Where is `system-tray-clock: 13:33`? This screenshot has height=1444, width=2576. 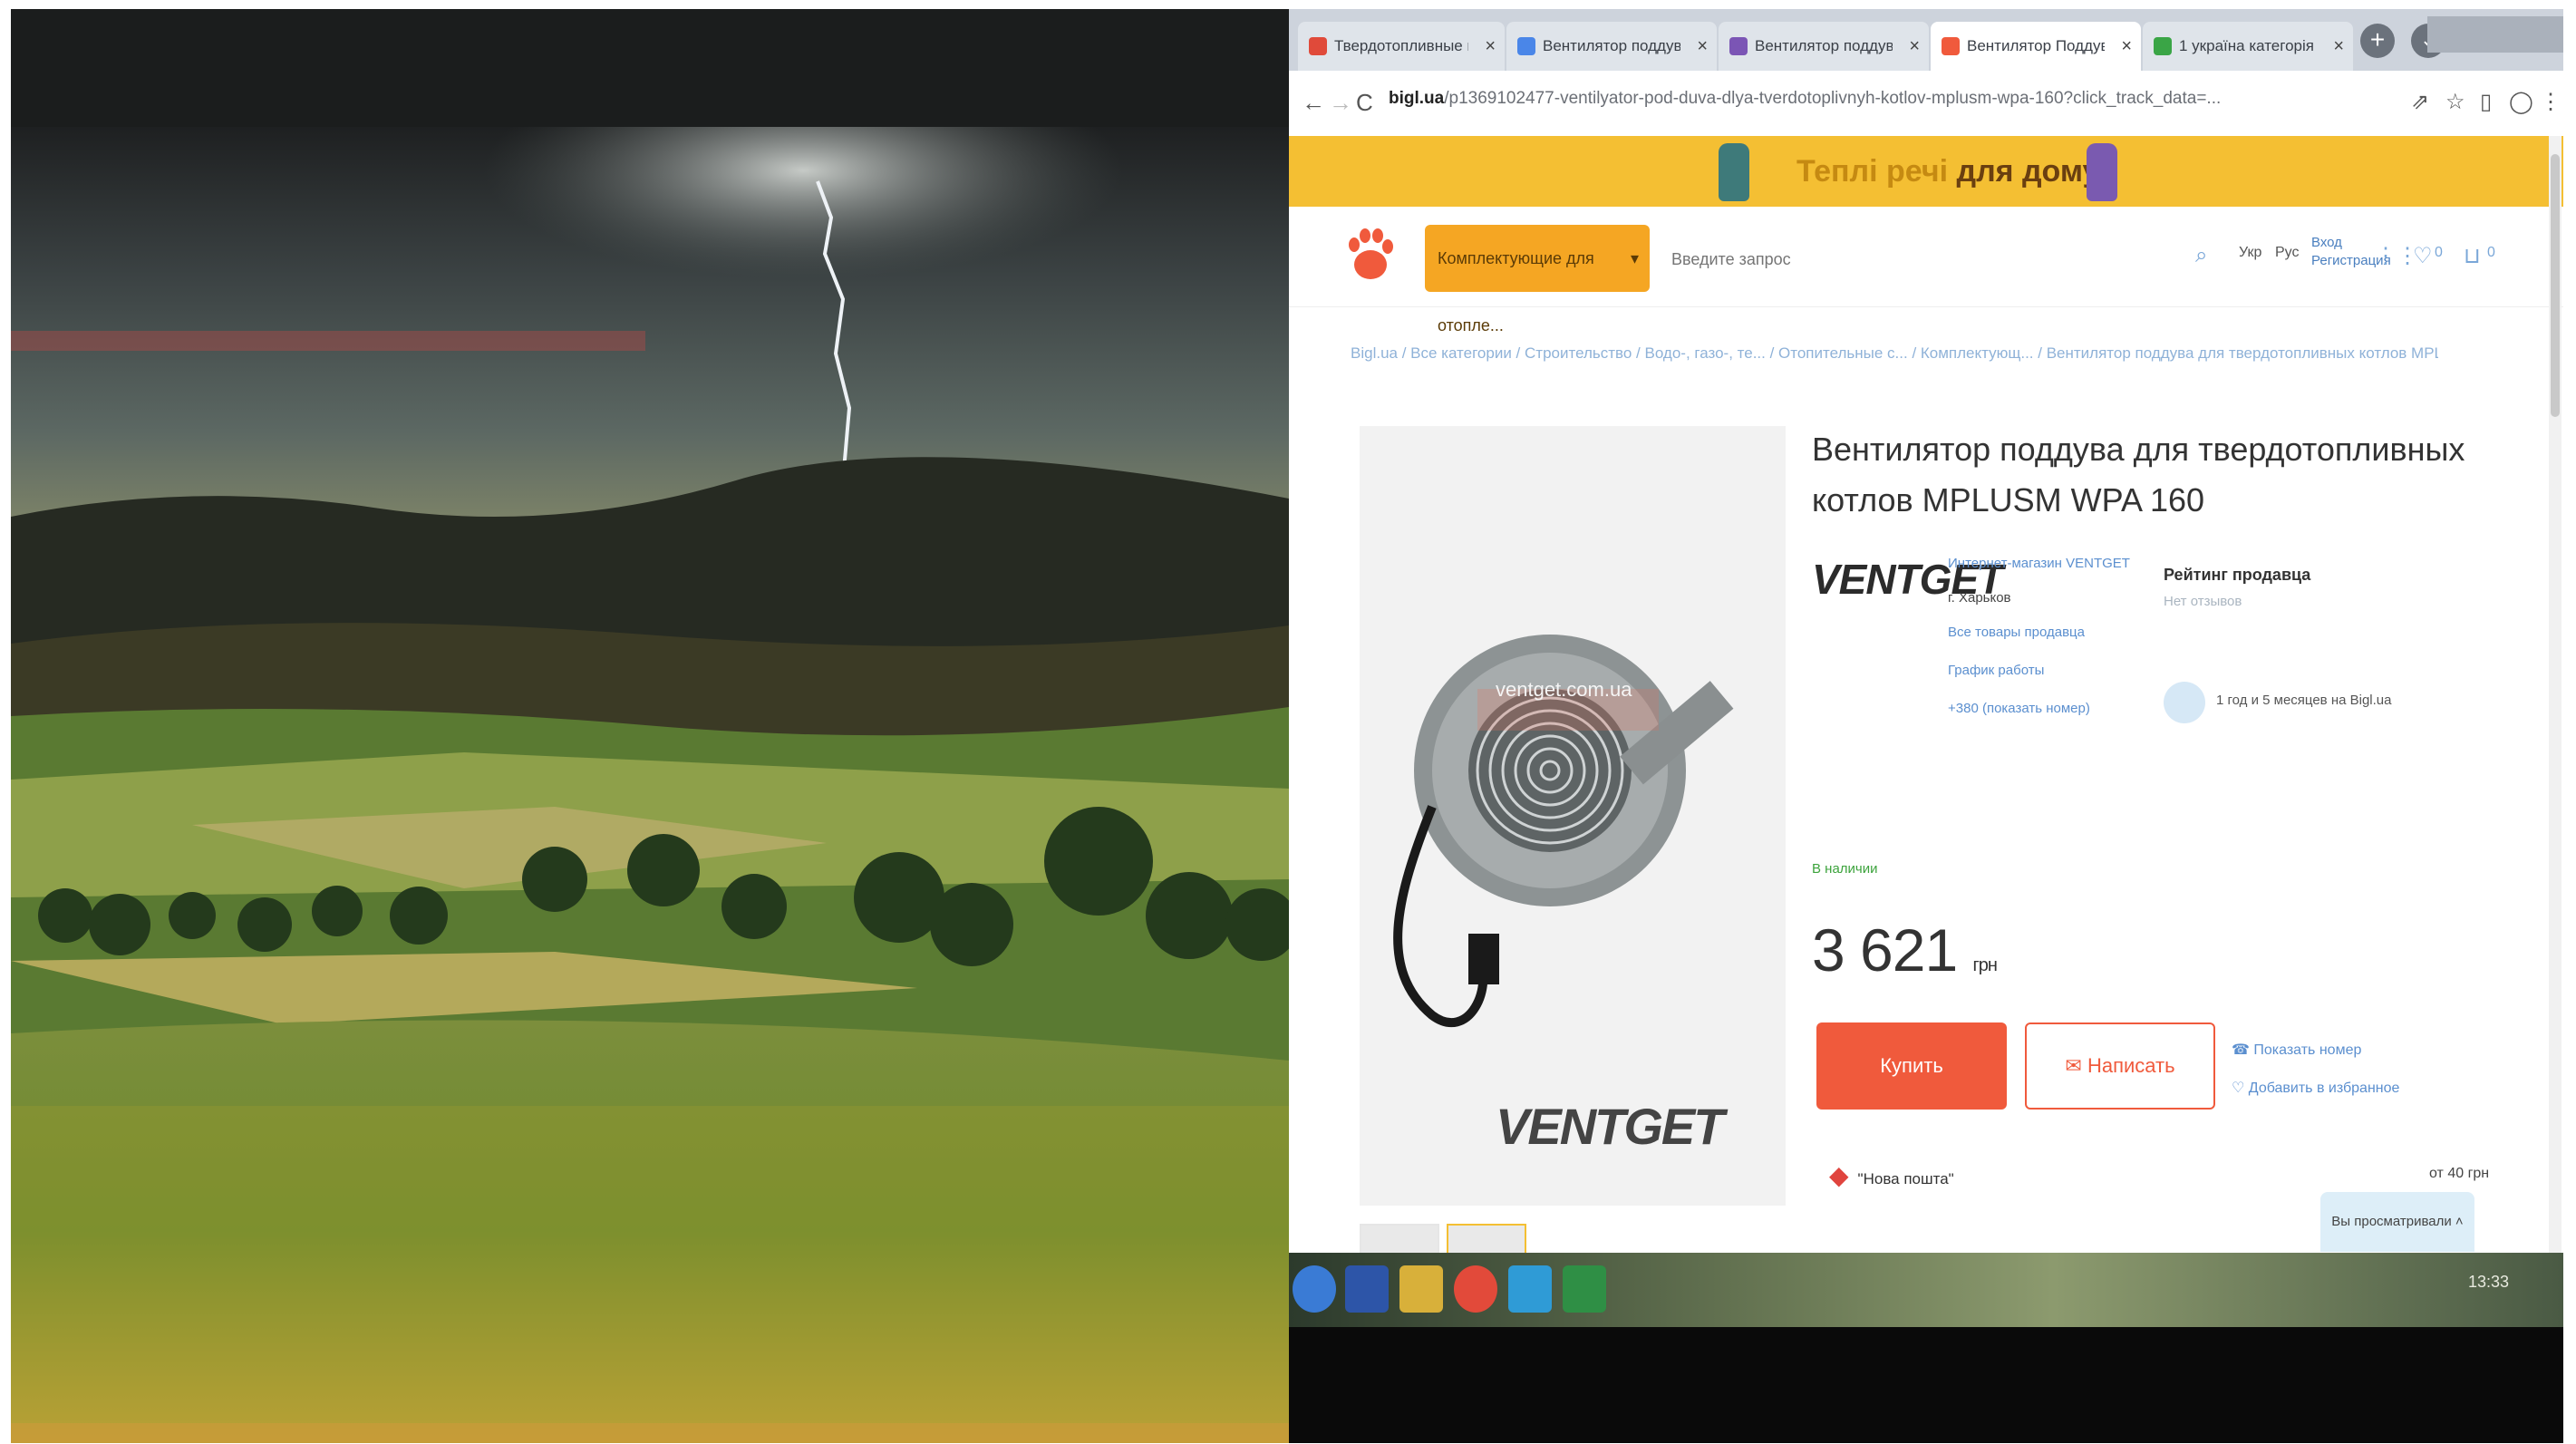
system-tray-clock: 13:33 is located at coordinates (2488, 1283).